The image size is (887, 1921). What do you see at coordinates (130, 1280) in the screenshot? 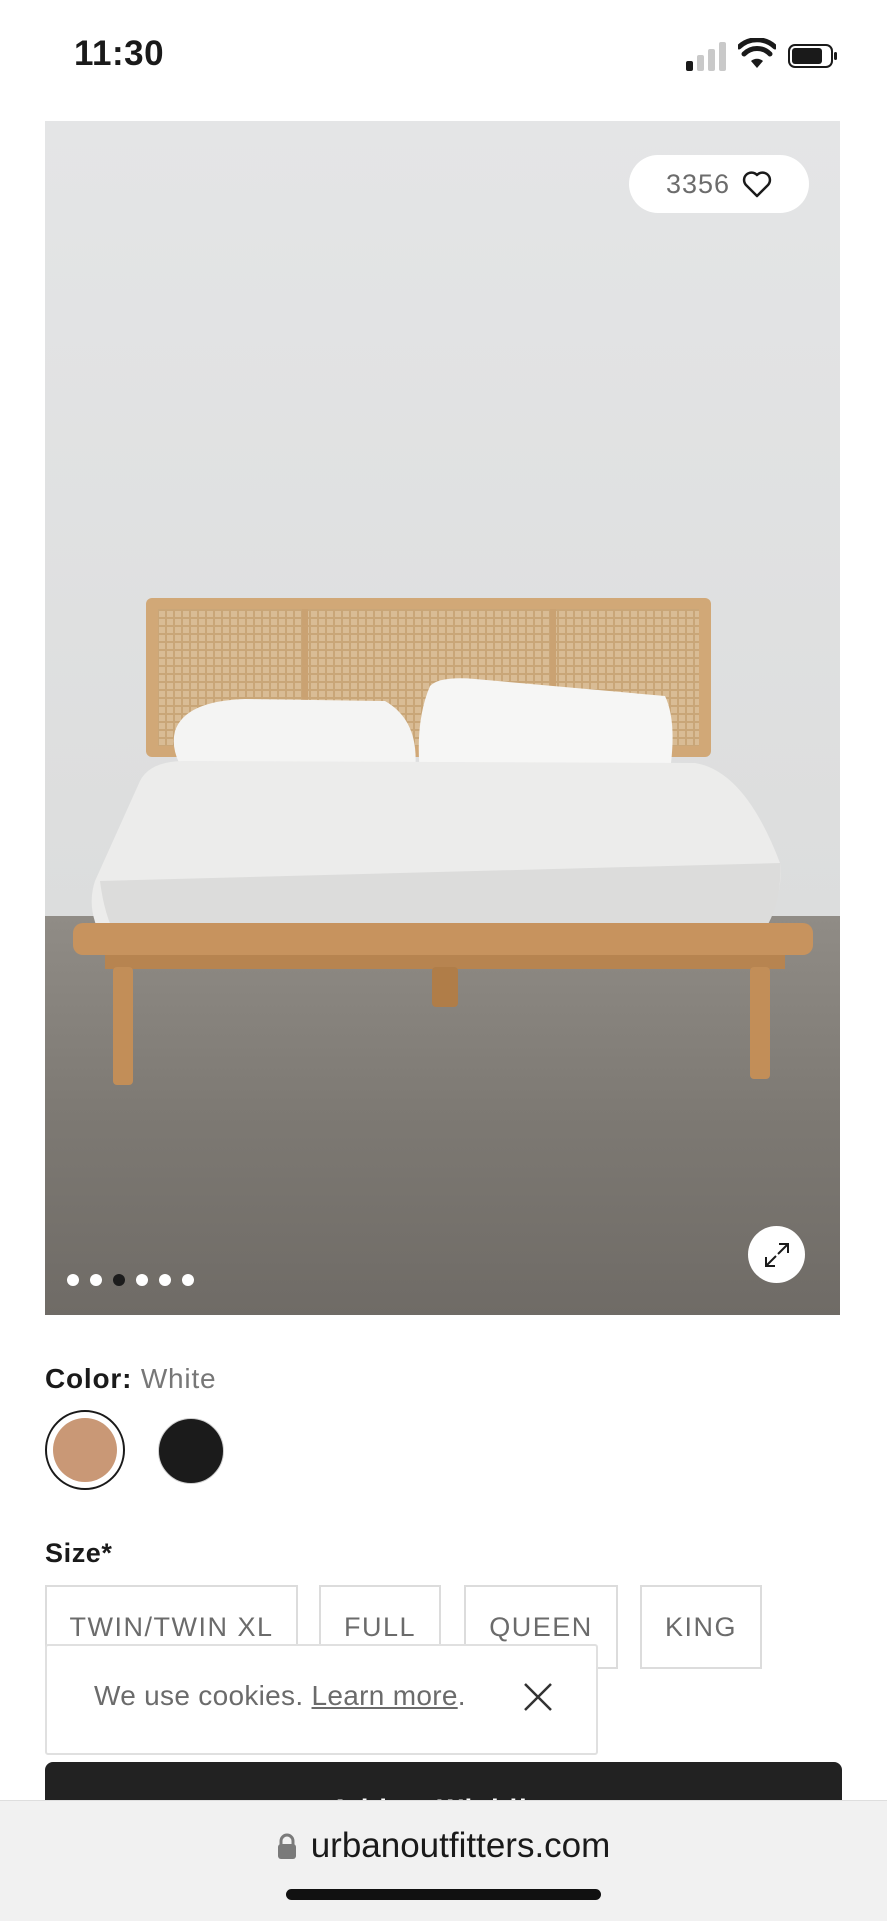
I see `carousel-dots` at bounding box center [130, 1280].